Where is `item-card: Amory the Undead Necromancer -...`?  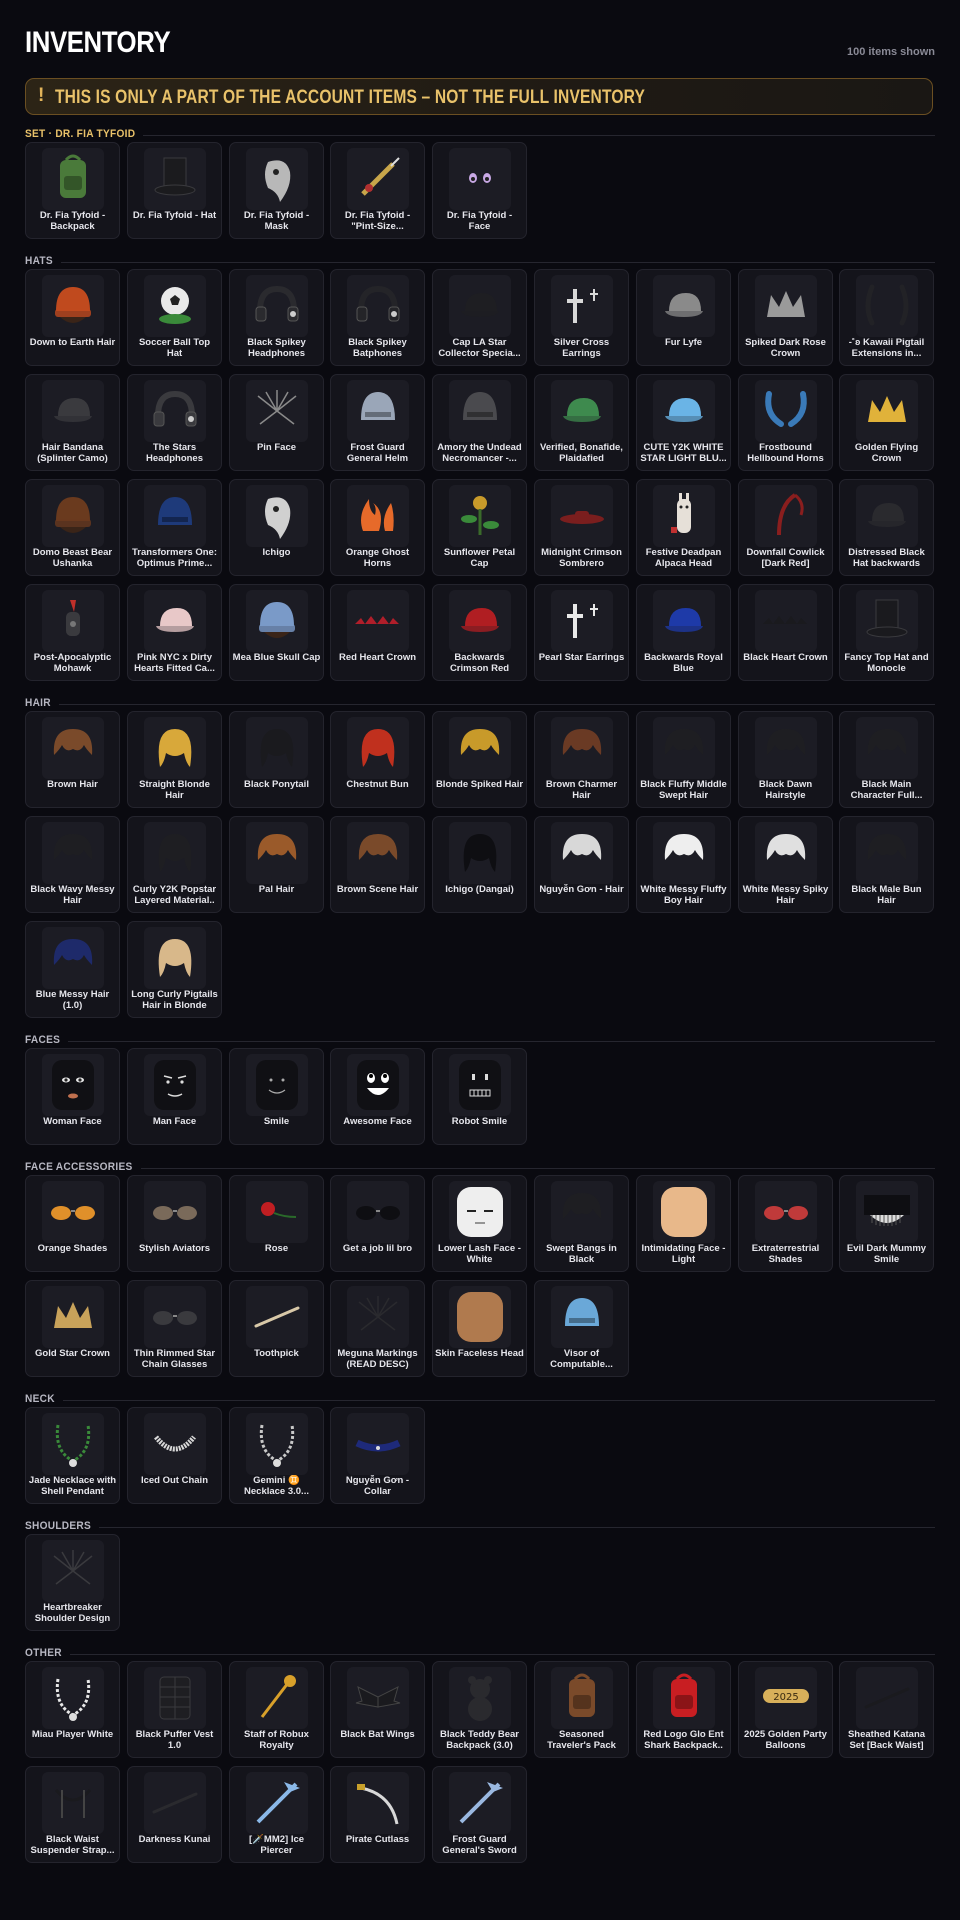 item-card: Amory the Undead Necromancer -... is located at coordinates (479, 422).